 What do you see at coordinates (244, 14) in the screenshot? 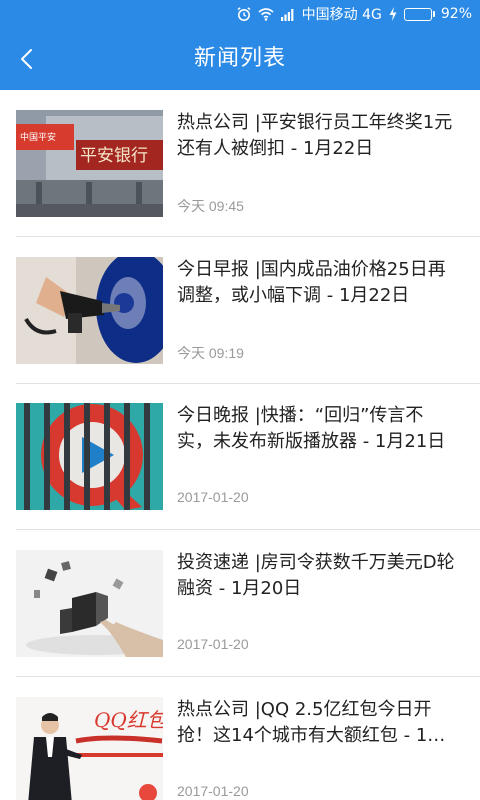
I see `alarm-icon` at bounding box center [244, 14].